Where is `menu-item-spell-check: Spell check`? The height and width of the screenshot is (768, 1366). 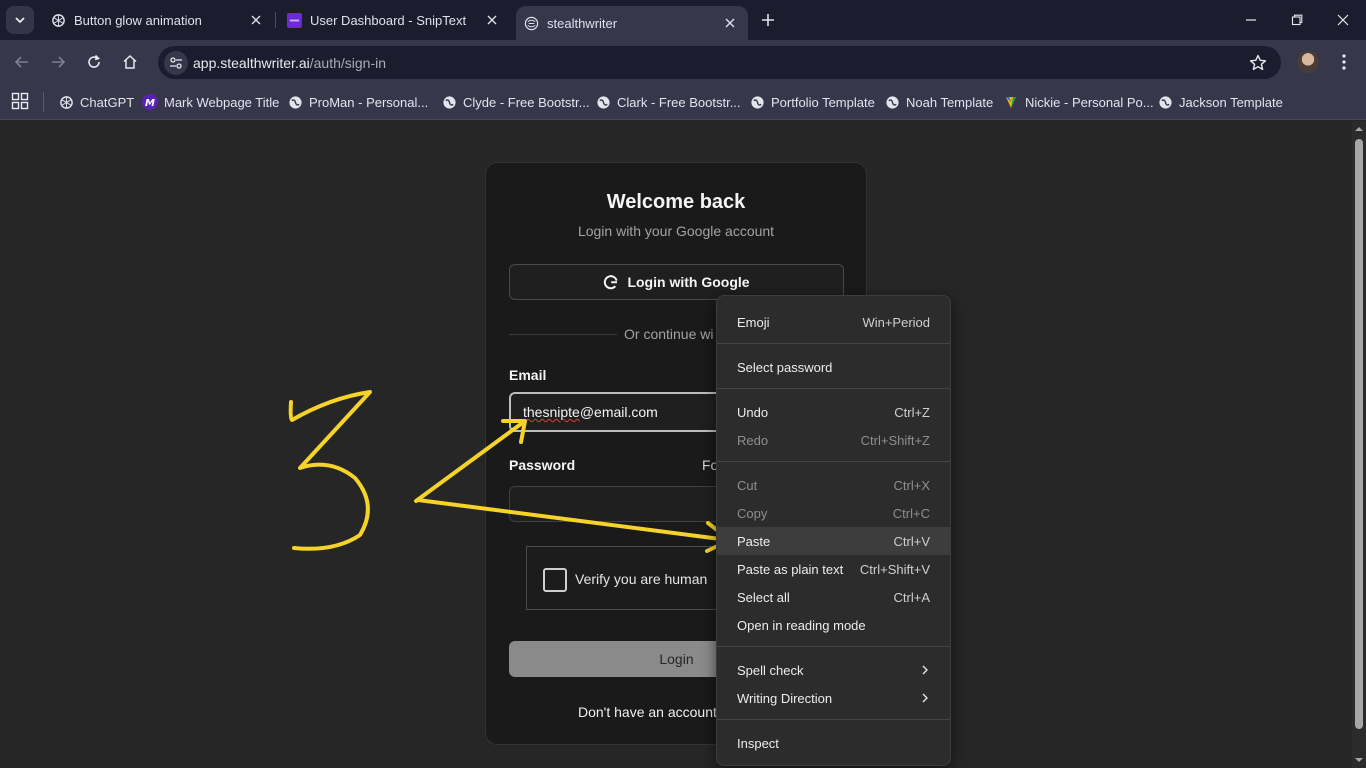
menu-item-spell-check: Spell check is located at coordinates (833, 670).